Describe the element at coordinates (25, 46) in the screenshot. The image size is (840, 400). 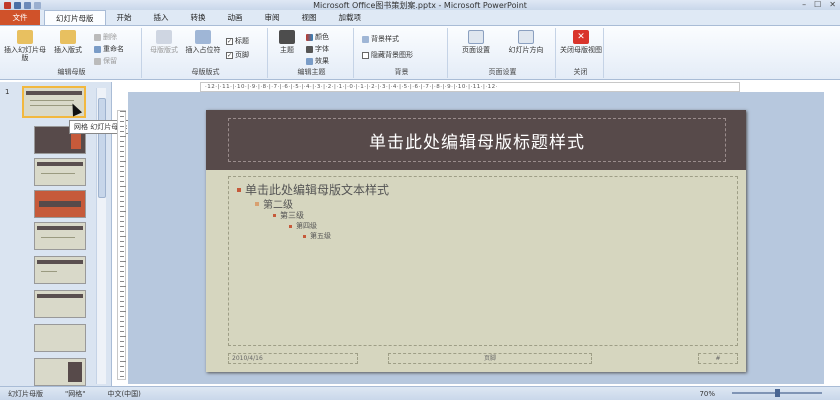
I see `insert-slide-master-button: 插入幻灯片母版` at that location.